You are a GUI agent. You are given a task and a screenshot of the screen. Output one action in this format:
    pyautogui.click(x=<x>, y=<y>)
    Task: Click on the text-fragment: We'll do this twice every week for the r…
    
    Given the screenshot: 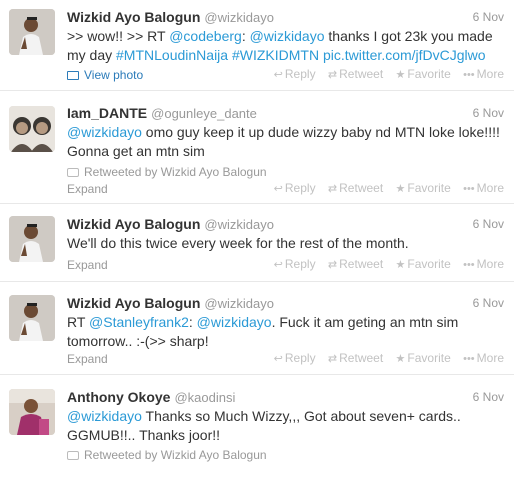 What is the action you would take?
    pyautogui.click(x=238, y=243)
    